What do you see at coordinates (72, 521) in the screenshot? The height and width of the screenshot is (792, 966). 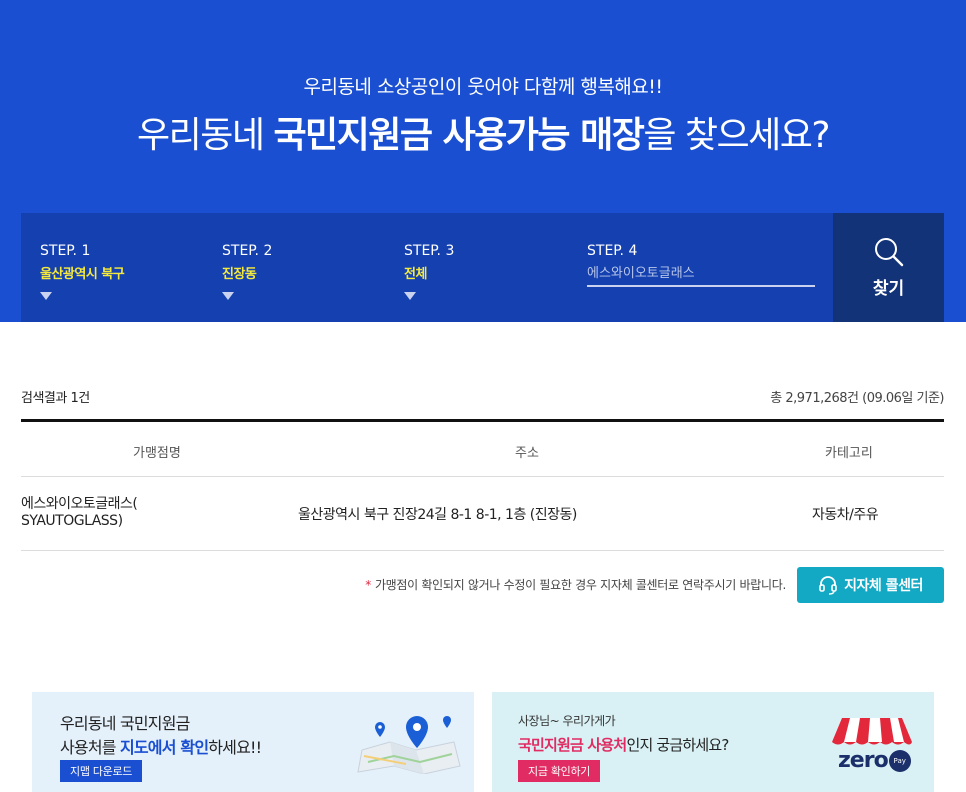 I see `store-name-line2: SYAUTOGLASS)` at bounding box center [72, 521].